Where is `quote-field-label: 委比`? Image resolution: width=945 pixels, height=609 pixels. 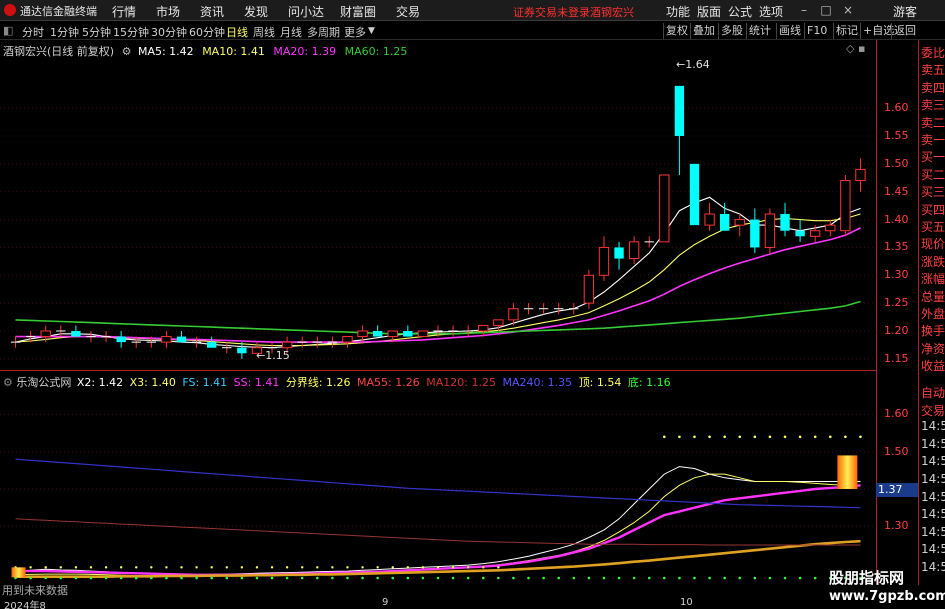 quote-field-label: 委比 is located at coordinates (933, 53).